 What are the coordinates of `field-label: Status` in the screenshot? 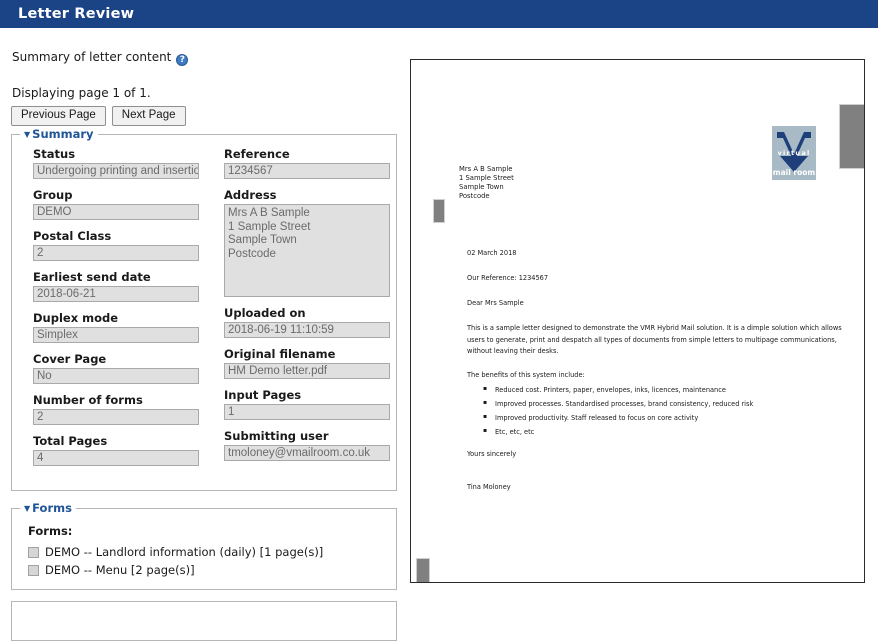 It's located at (54, 154).